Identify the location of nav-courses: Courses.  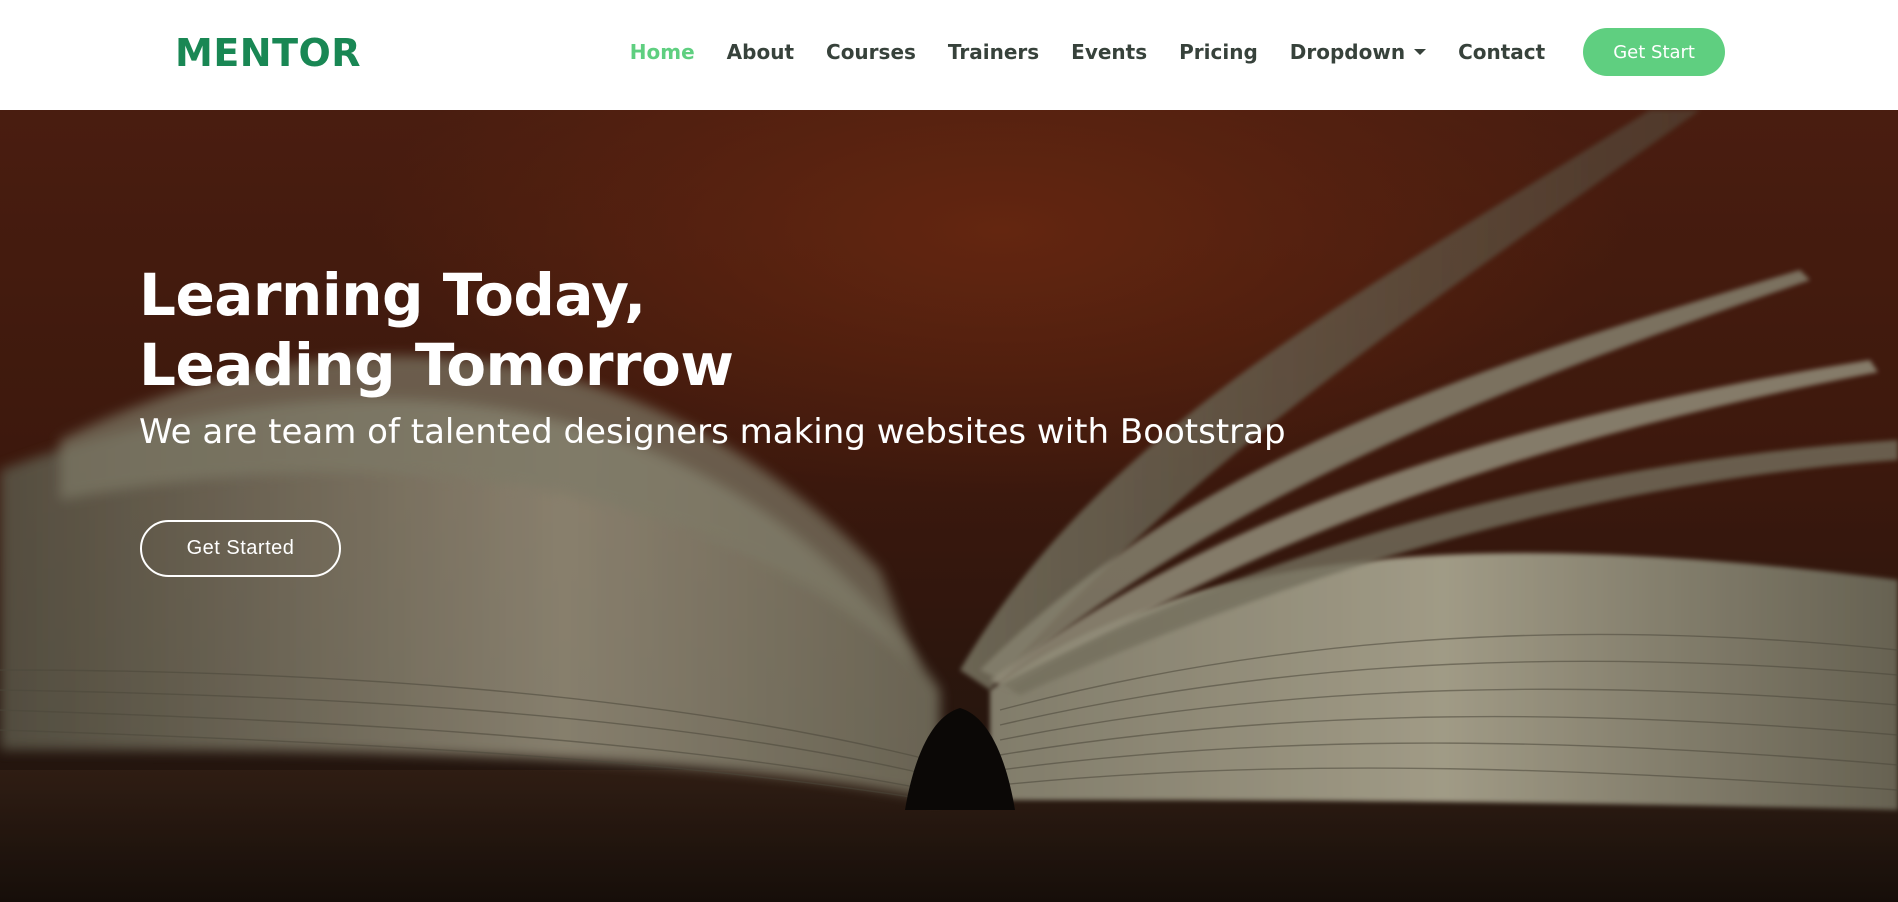
(871, 52).